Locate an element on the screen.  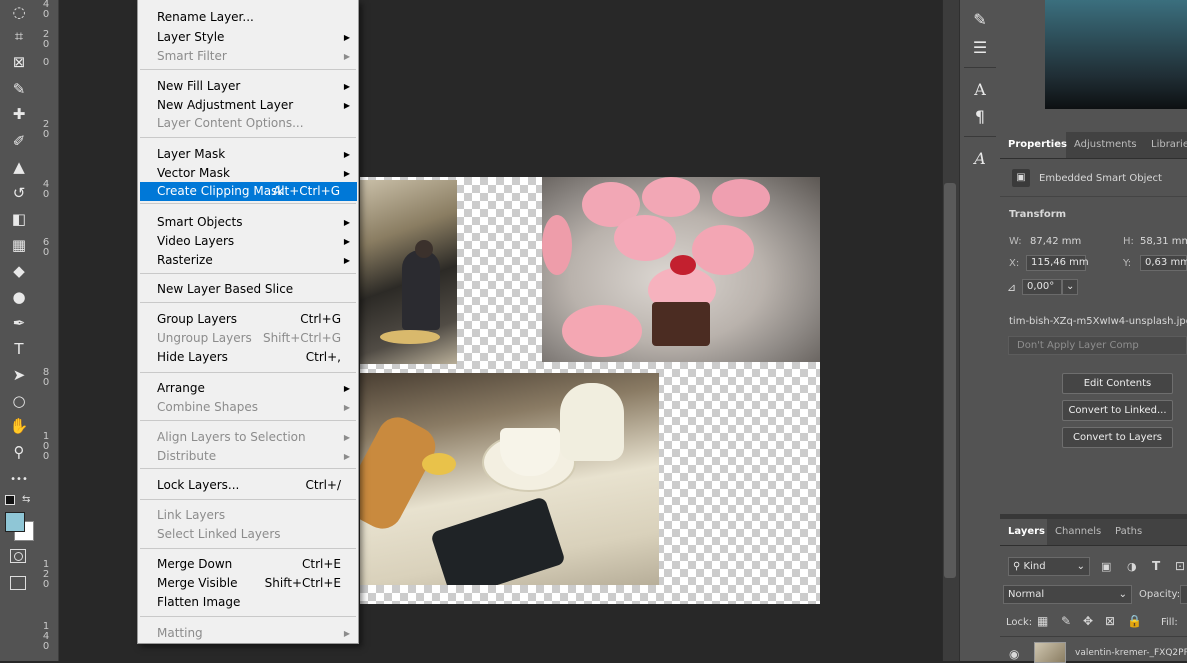
menu-item-smart-objects: Smart Objects ▶ is located at coordinates (248, 222).